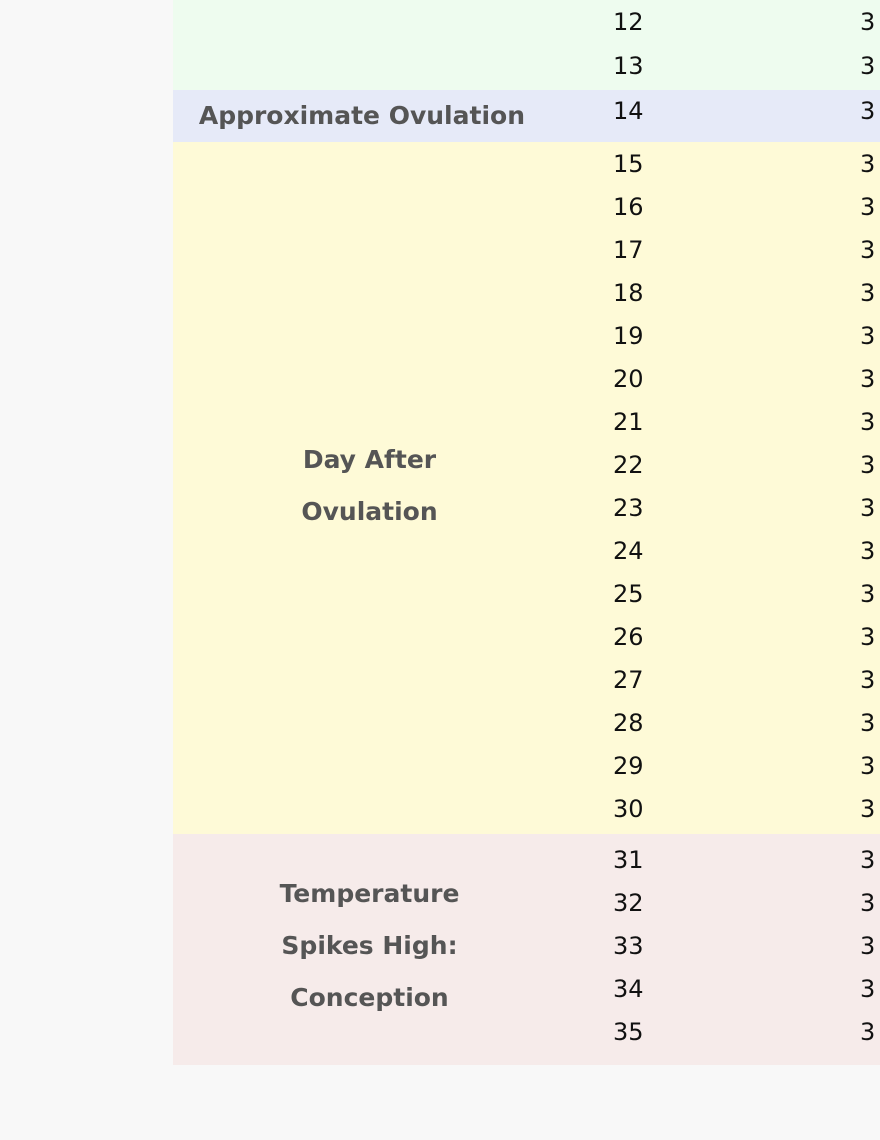  Describe the element at coordinates (628, 765) in the screenshot. I see `cycle-day: 29` at that location.